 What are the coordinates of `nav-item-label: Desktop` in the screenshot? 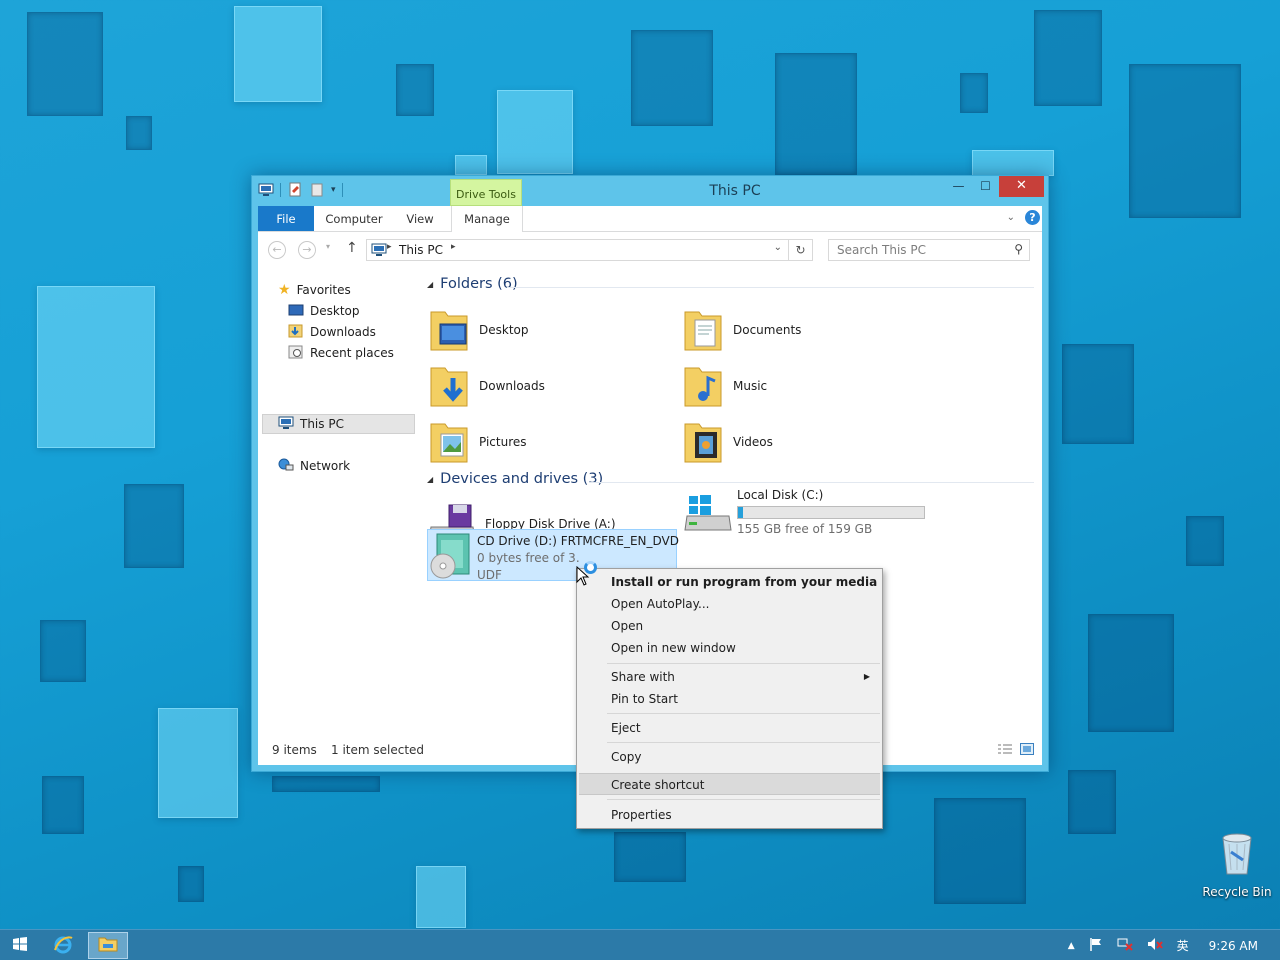 It's located at (335, 311).